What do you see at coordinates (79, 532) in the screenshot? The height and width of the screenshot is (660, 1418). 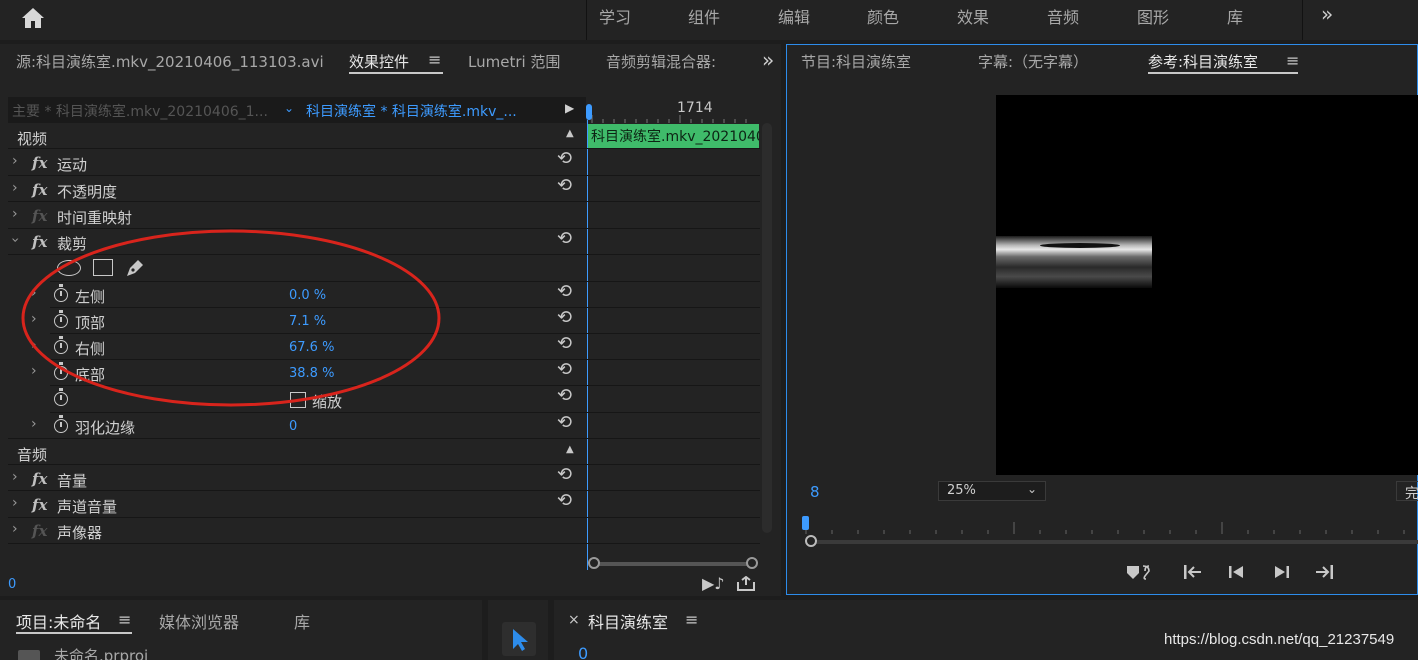 I see `effect-panner: 声像器` at bounding box center [79, 532].